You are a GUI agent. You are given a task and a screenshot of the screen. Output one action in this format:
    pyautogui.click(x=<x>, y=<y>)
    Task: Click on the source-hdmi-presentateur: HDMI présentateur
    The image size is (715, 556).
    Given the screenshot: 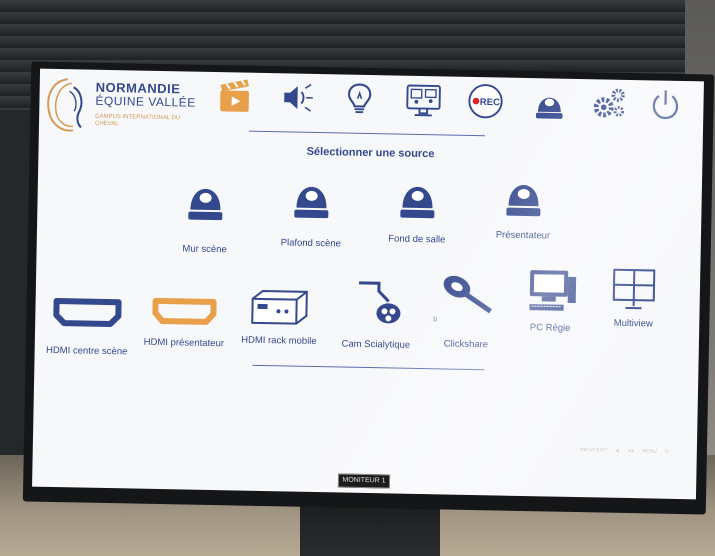 What is the action you would take?
    pyautogui.click(x=184, y=323)
    